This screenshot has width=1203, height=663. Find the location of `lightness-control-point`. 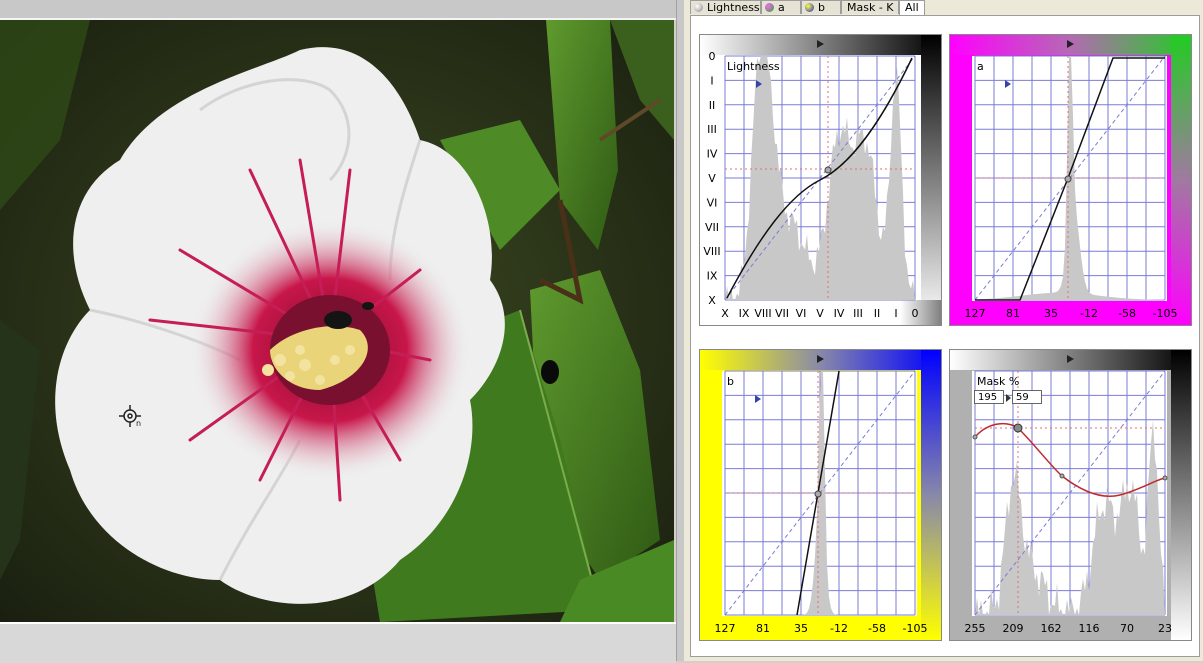

lightness-control-point is located at coordinates (828, 170).